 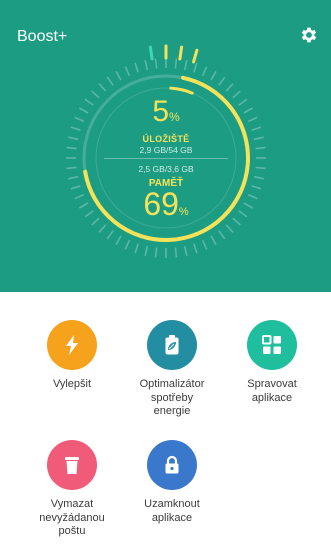 I want to click on tile-clear-junk-label: Vymazat nevyžádanou poštu, so click(x=72, y=517).